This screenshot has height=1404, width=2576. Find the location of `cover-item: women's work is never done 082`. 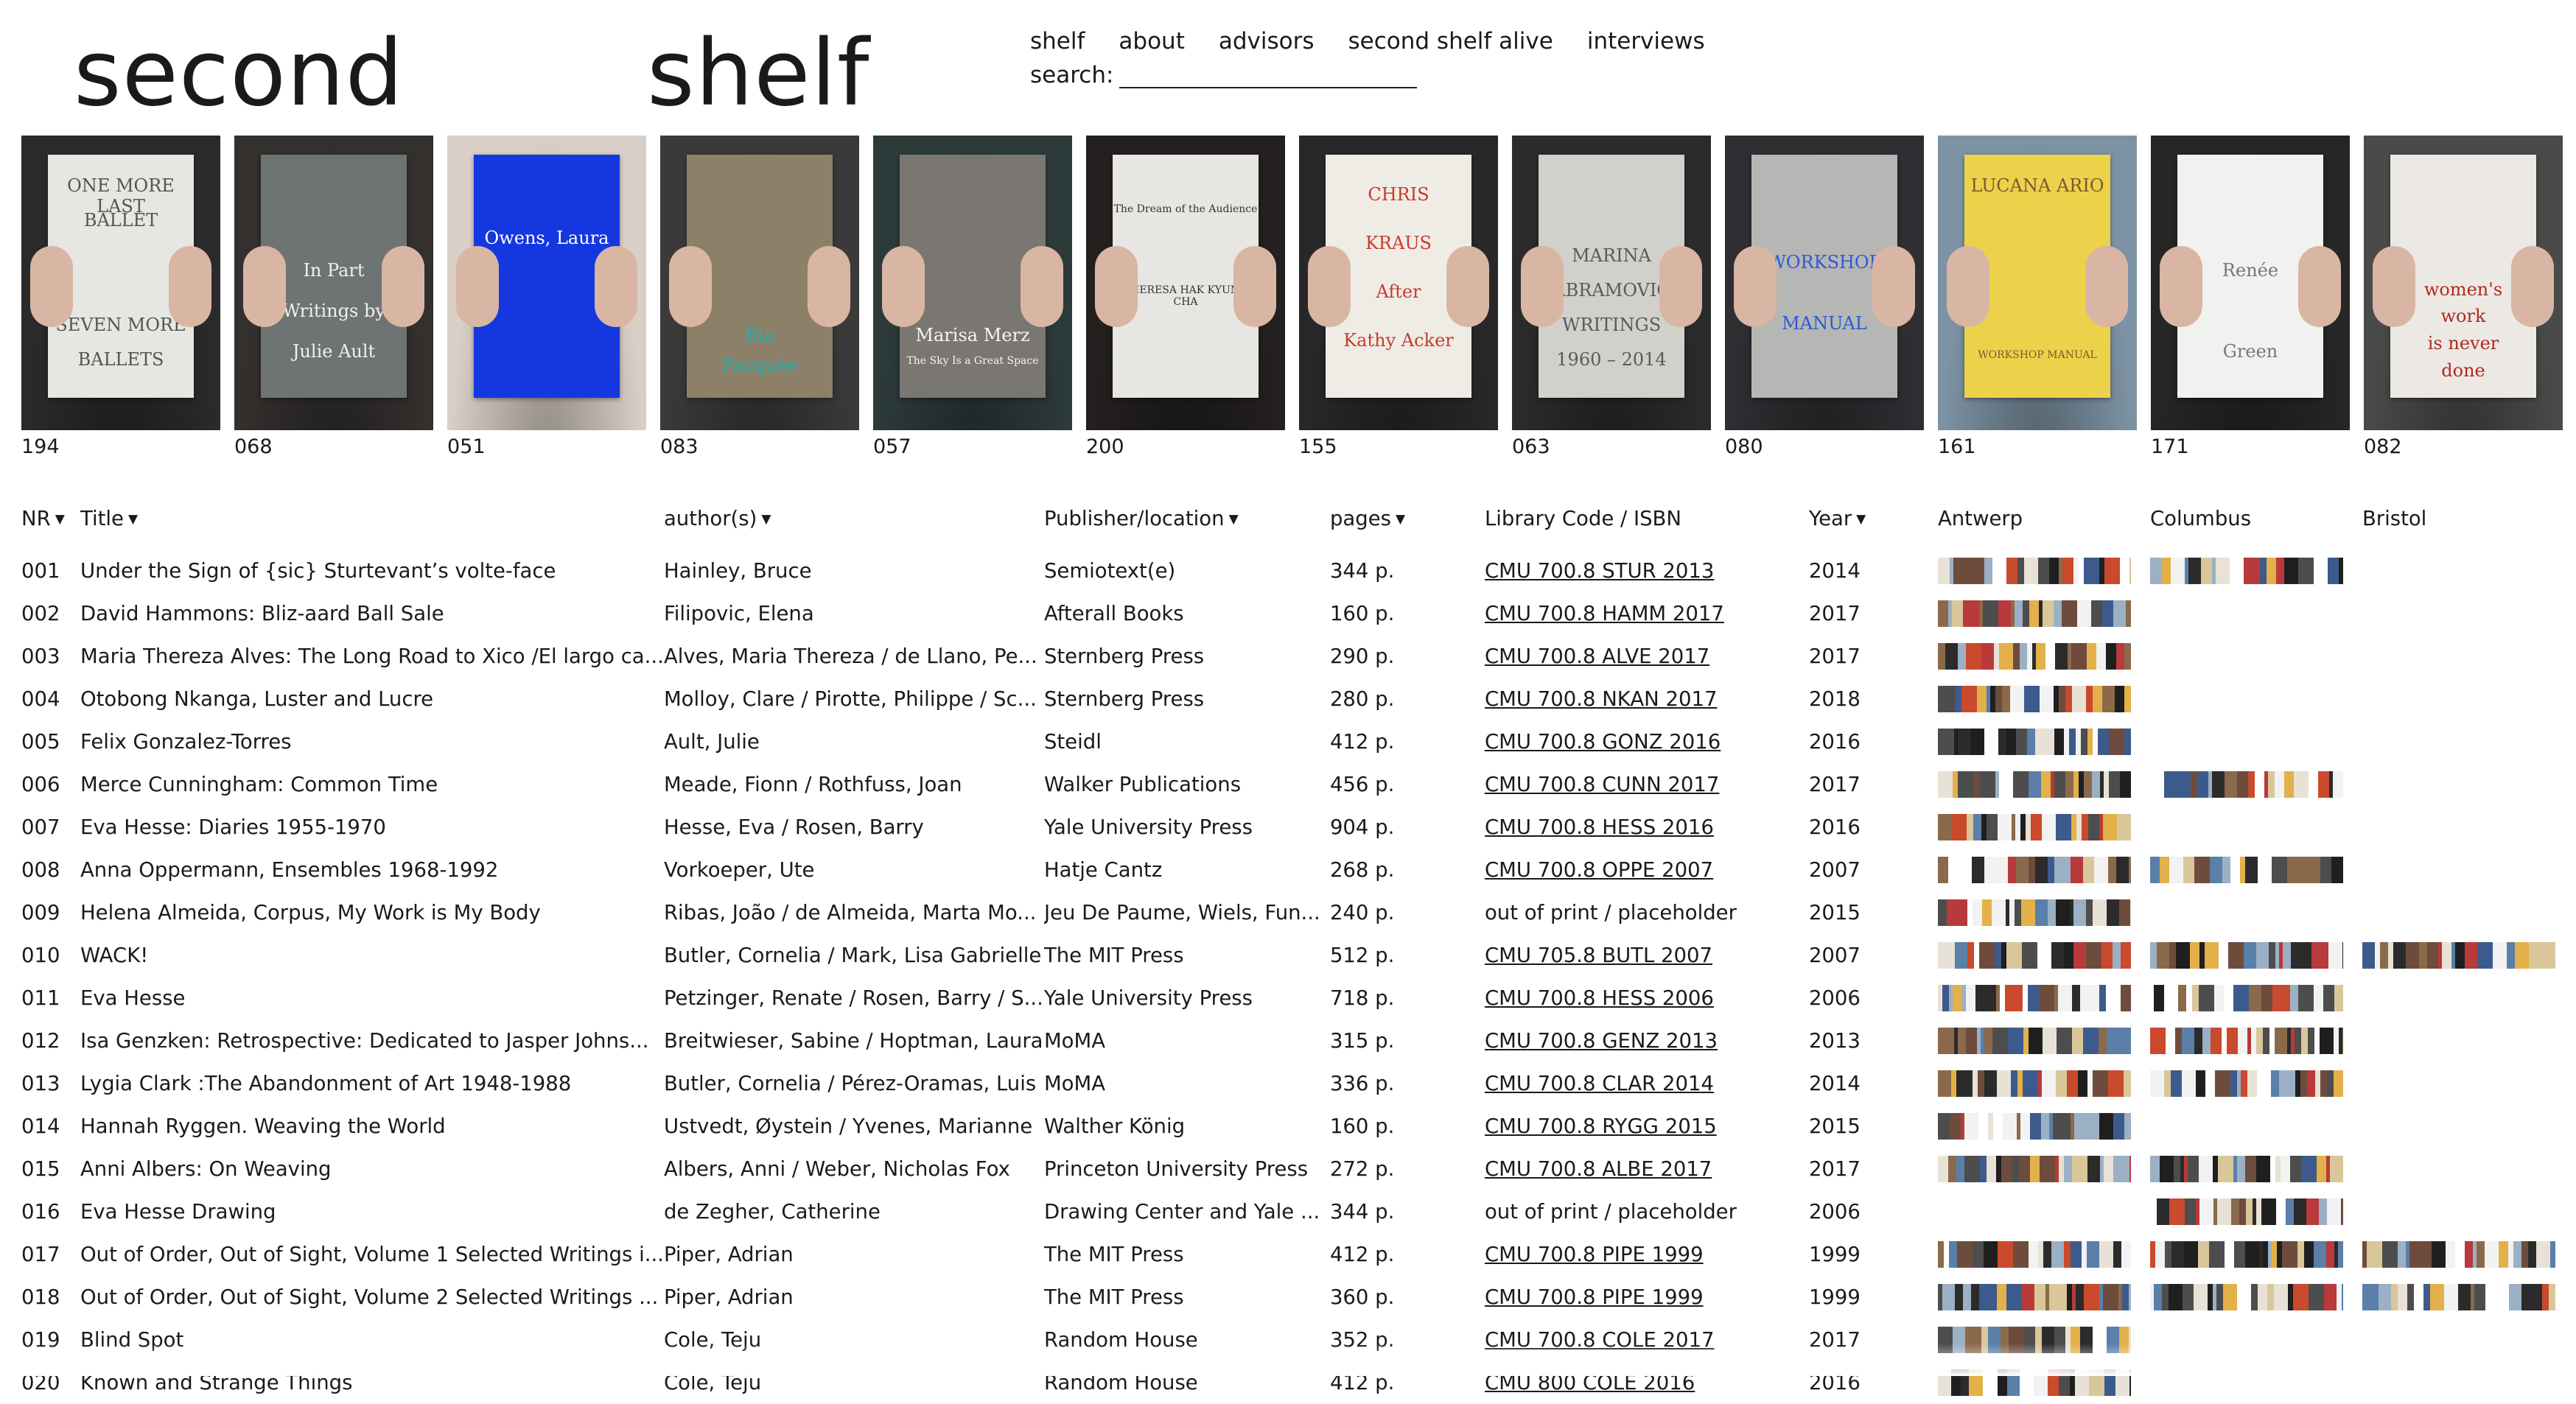

cover-item: women's work is never done 082 is located at coordinates (2463, 297).